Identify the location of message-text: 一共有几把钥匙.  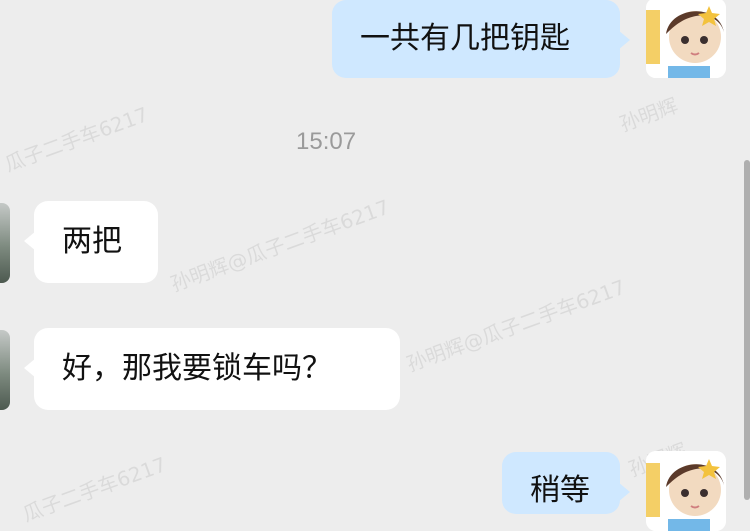
(465, 38).